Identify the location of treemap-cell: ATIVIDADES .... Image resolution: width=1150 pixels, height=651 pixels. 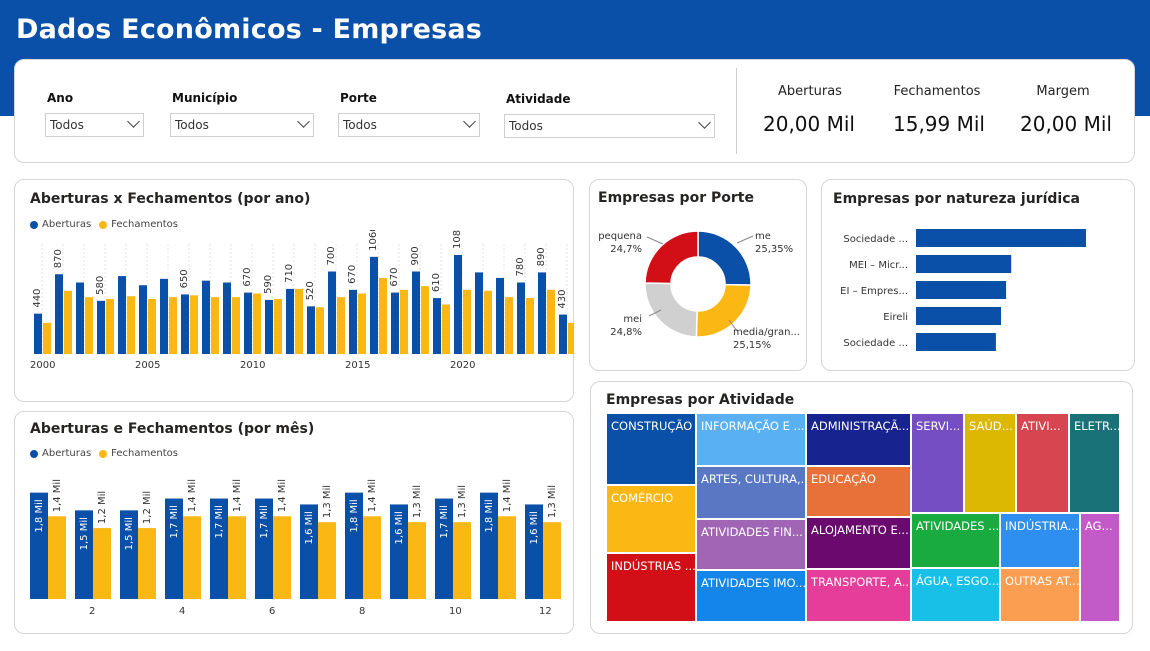
(955, 540).